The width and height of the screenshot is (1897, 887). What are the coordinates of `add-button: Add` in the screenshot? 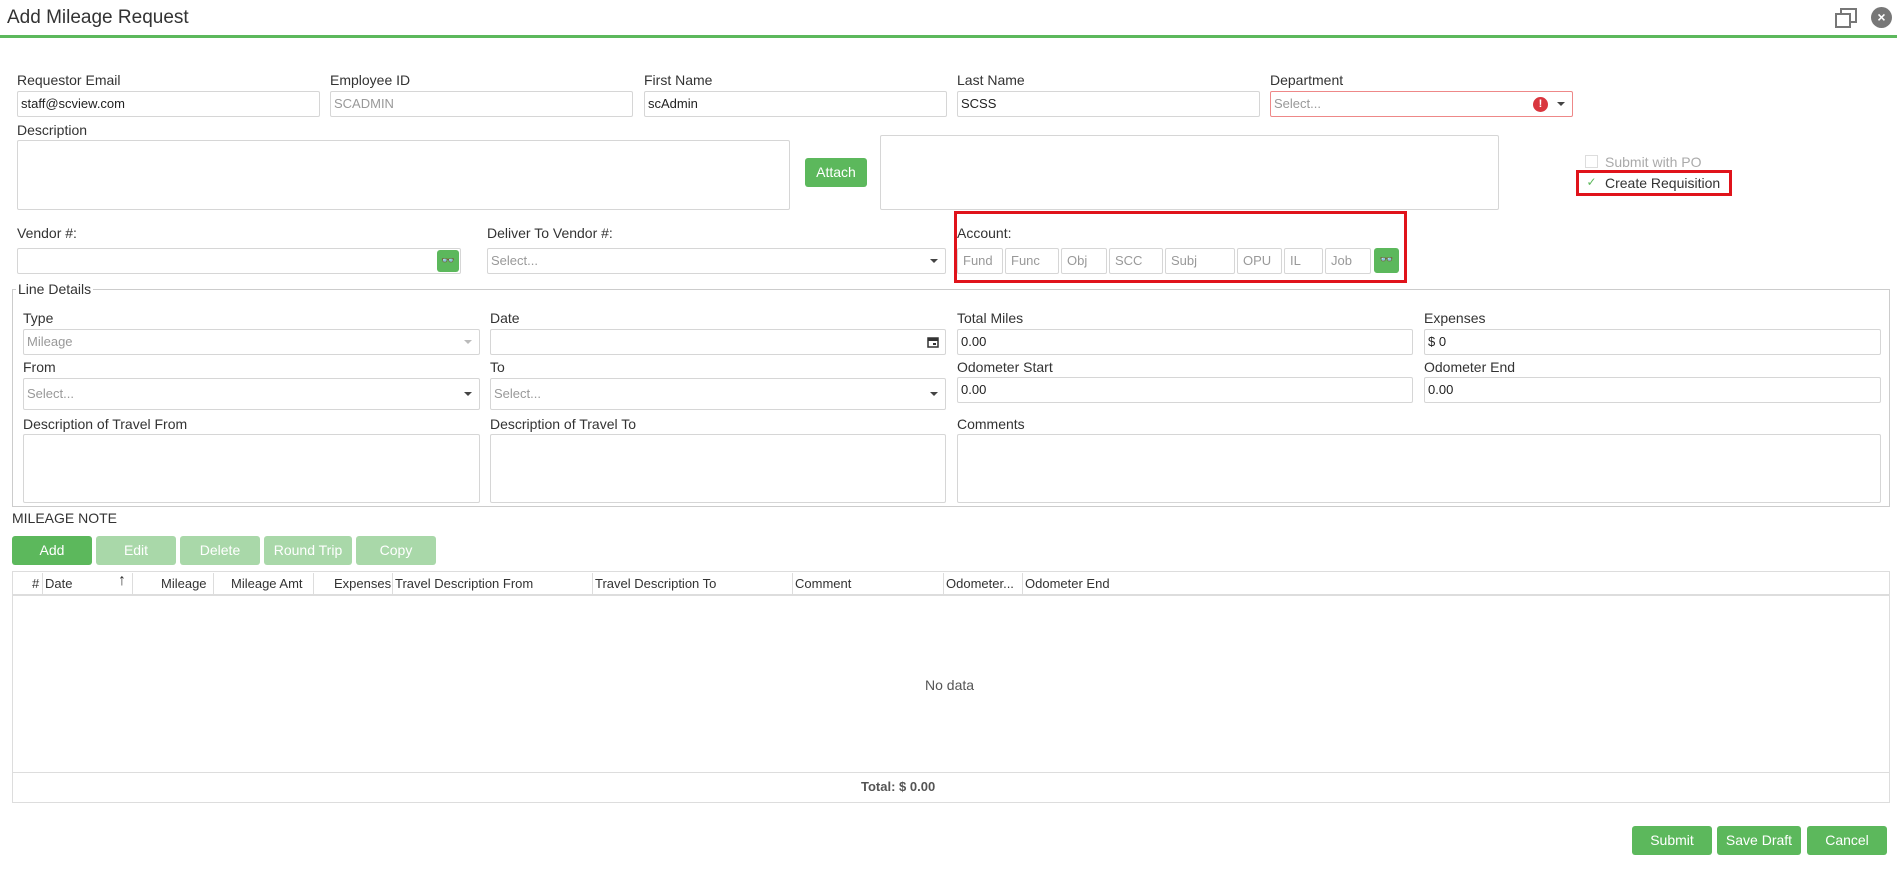 It's located at (52, 550).